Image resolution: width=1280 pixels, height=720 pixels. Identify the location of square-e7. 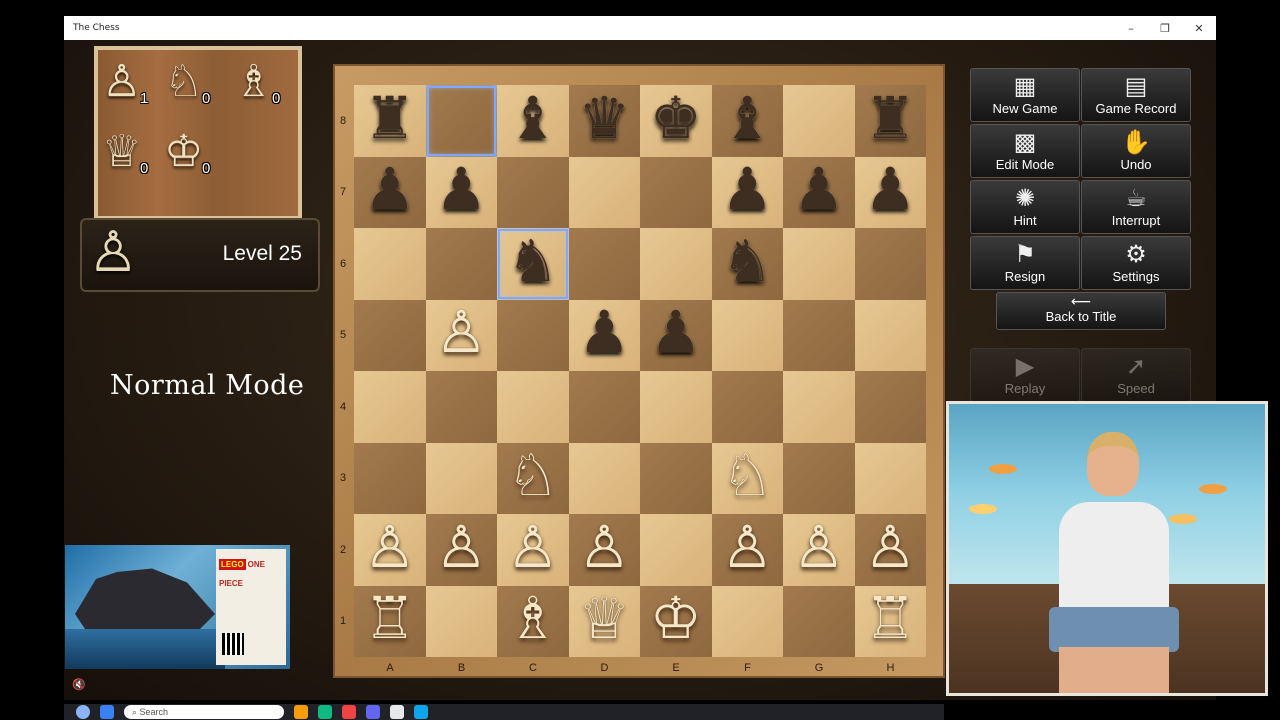
(676, 192).